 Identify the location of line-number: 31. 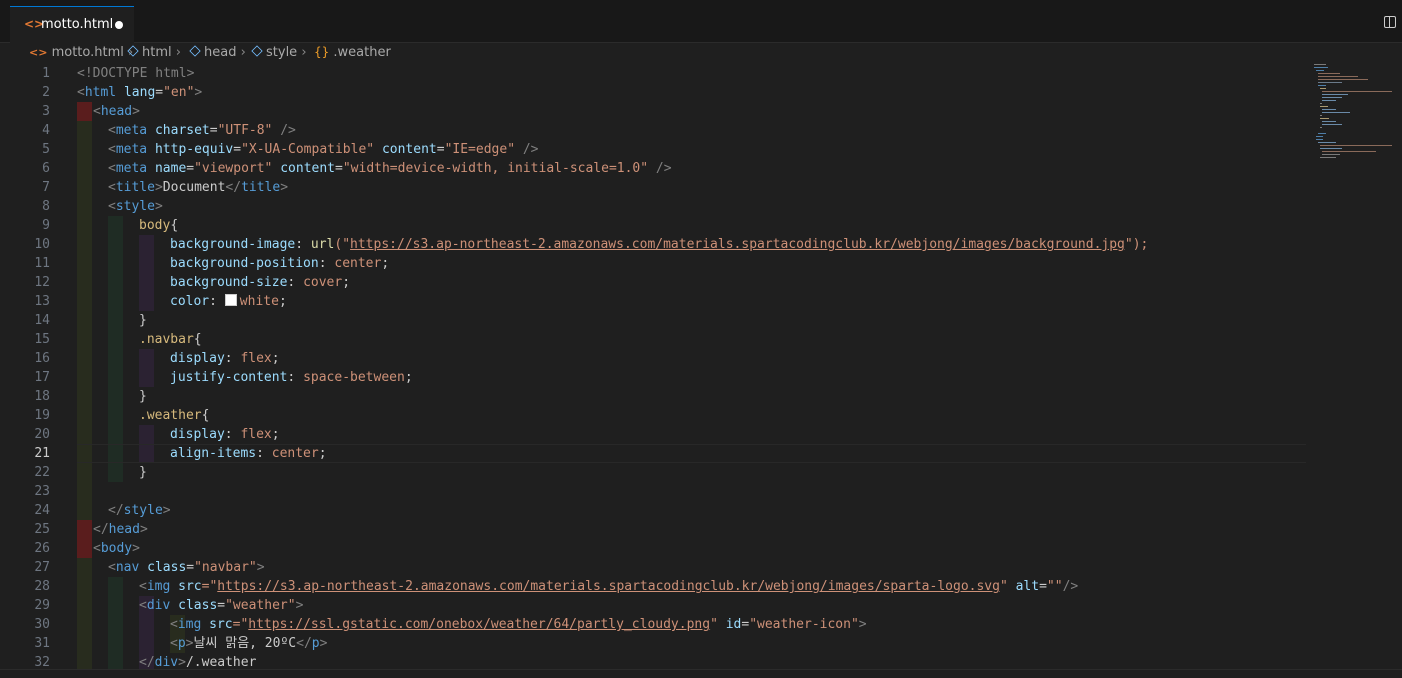
(42, 643).